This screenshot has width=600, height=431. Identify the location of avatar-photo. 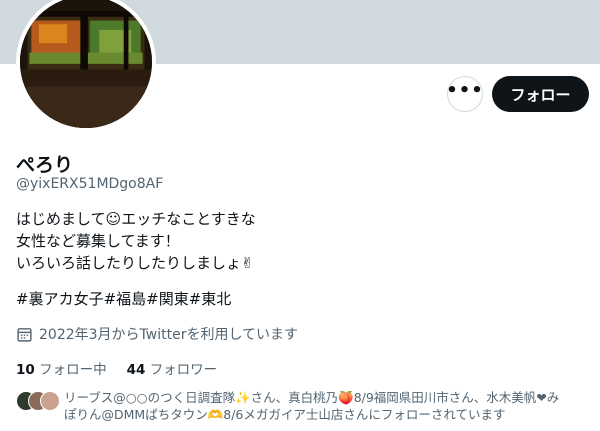
(86, 64).